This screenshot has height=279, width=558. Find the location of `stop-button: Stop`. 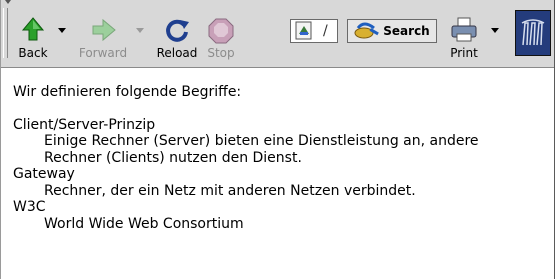

stop-button: Stop is located at coordinates (221, 35).